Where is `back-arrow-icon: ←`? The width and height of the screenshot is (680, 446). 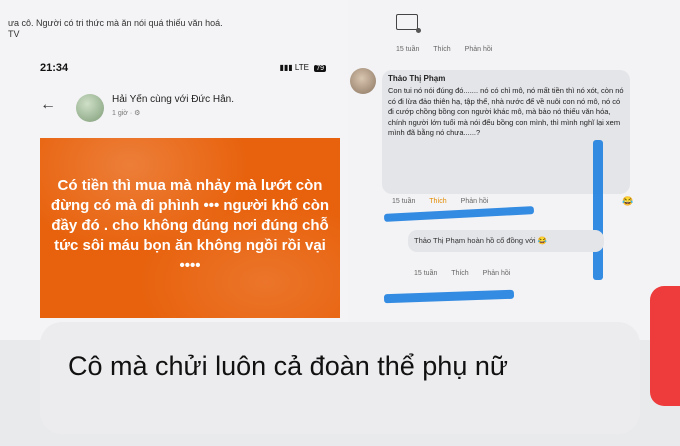 back-arrow-icon: ← is located at coordinates (48, 105).